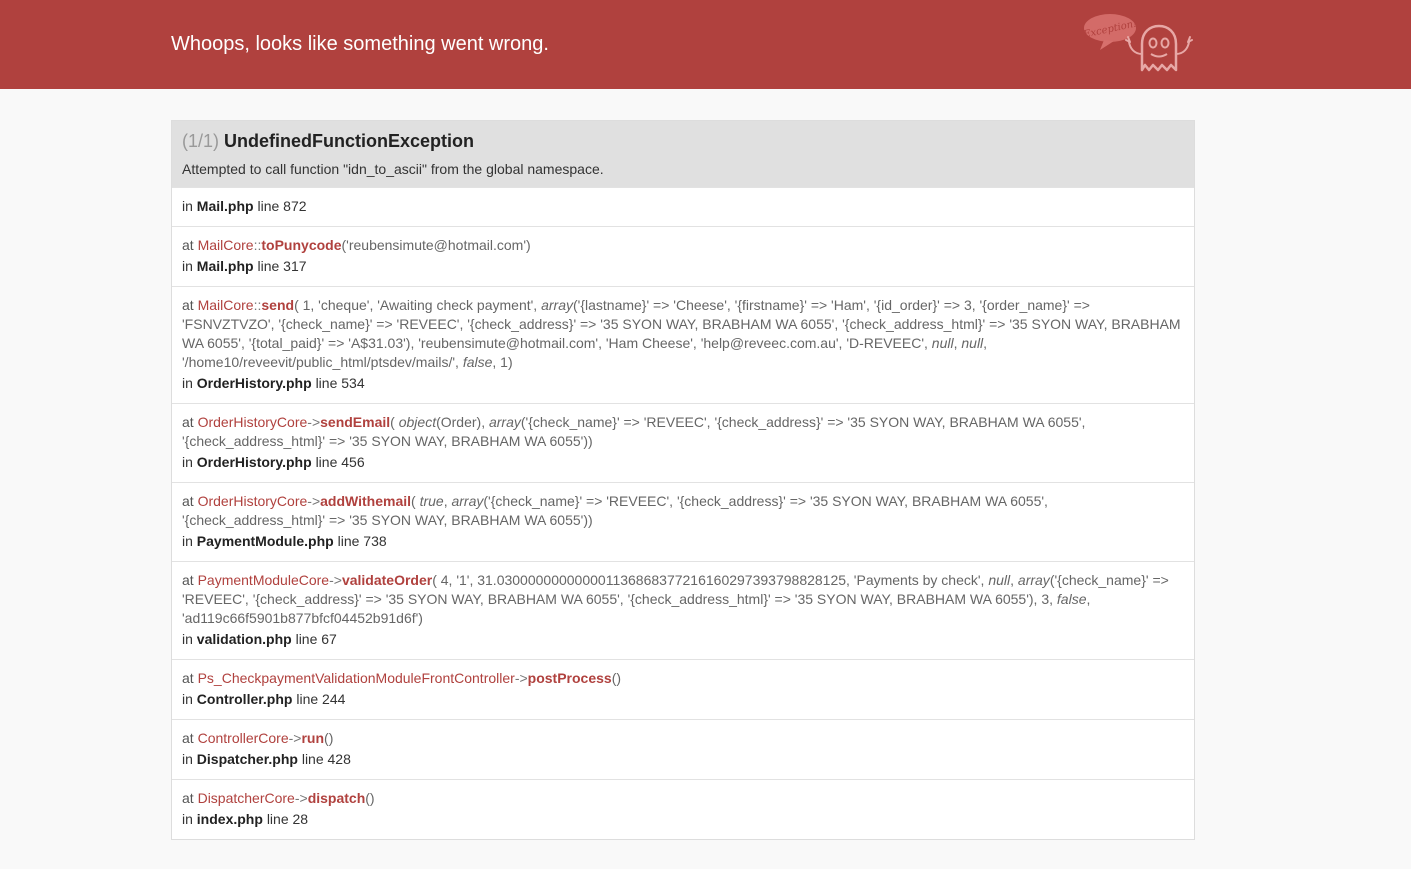 The image size is (1411, 869). Describe the element at coordinates (462, 422) in the screenshot. I see `arg-text: (Order),` at that location.